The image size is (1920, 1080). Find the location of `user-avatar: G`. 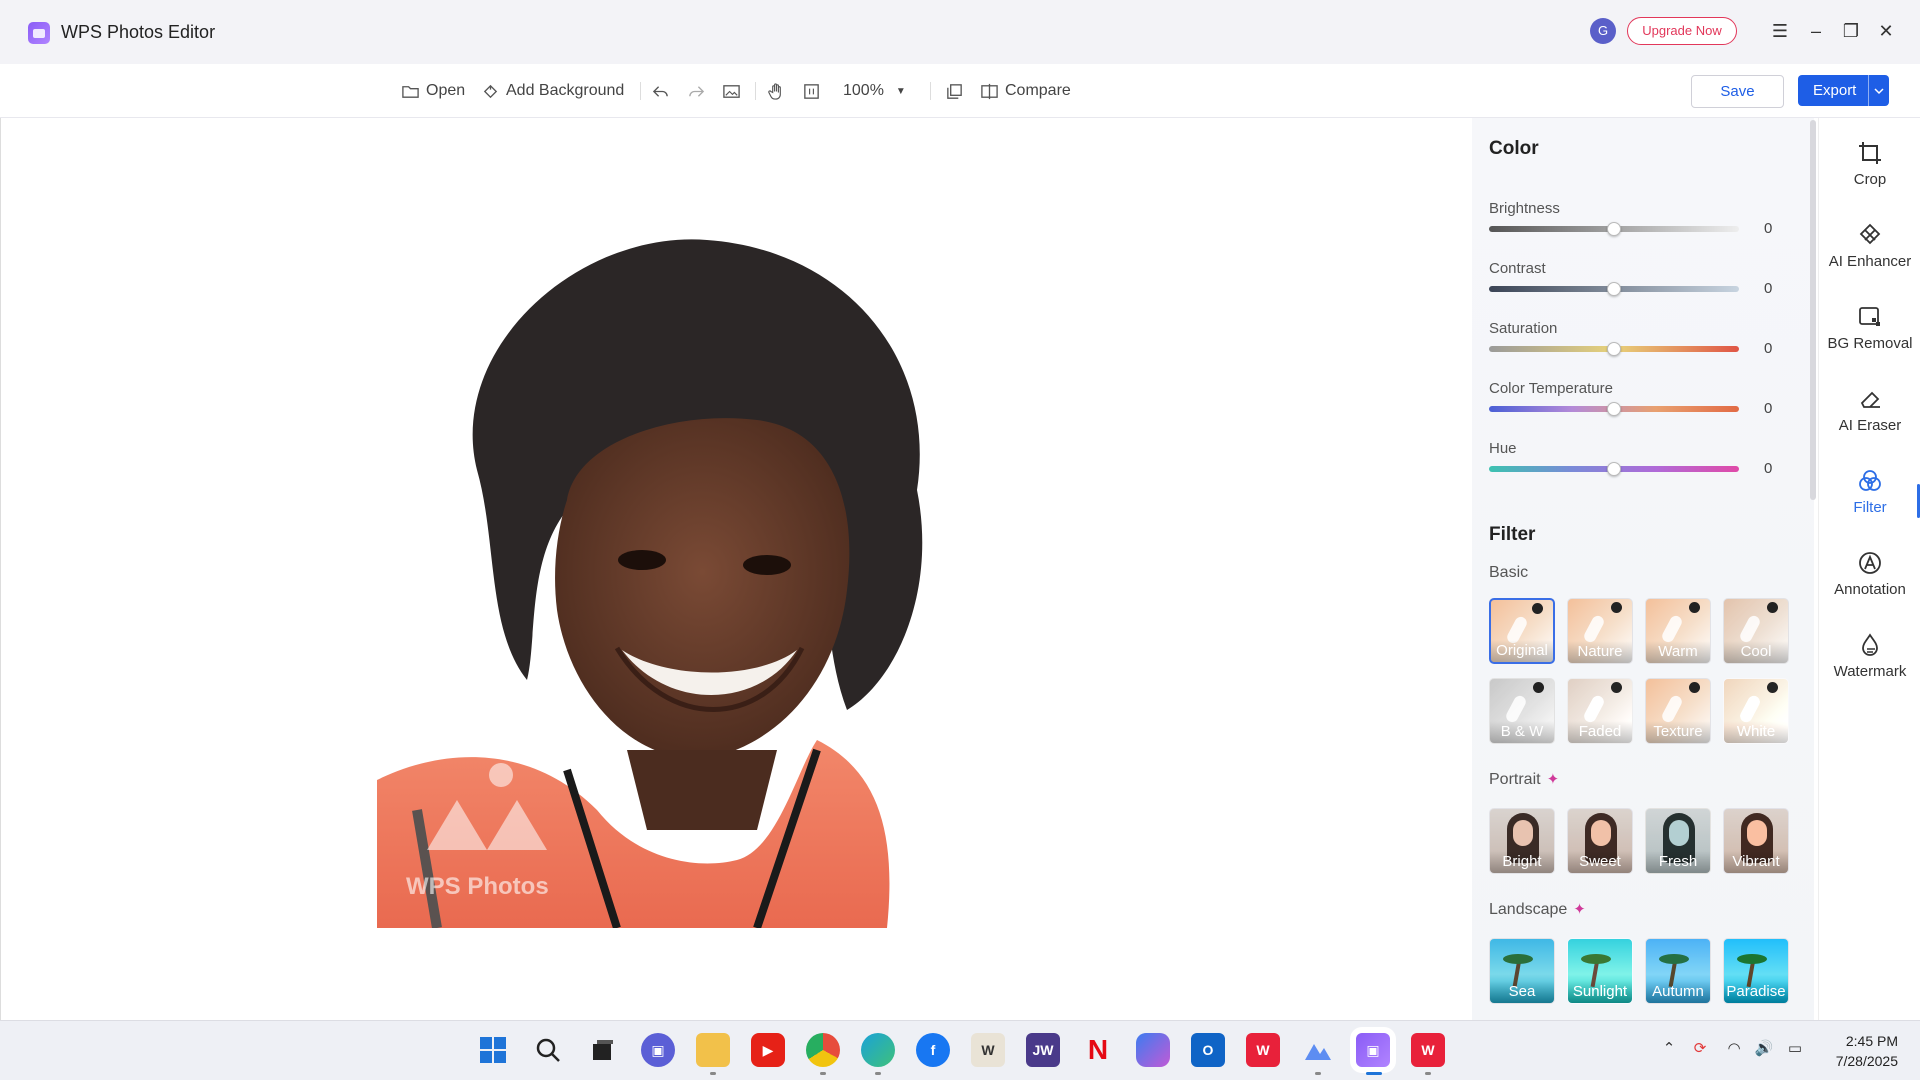

user-avatar: G is located at coordinates (1603, 31).